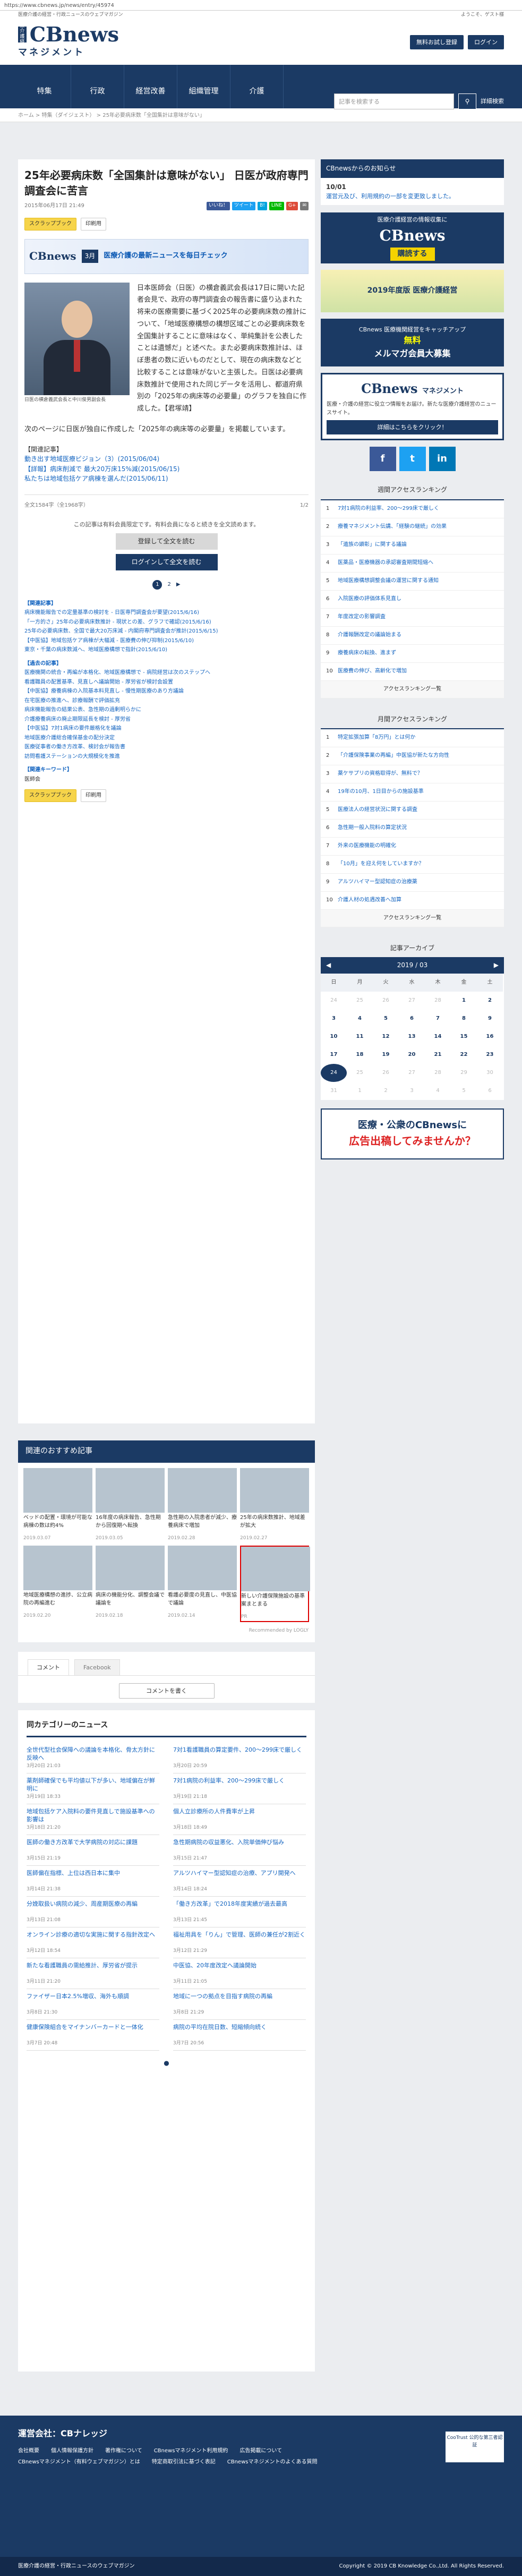  Describe the element at coordinates (167, 459) in the screenshot. I see `related-link: 動き出す地域医療ビジョン（3）(2015/06/04)` at that location.